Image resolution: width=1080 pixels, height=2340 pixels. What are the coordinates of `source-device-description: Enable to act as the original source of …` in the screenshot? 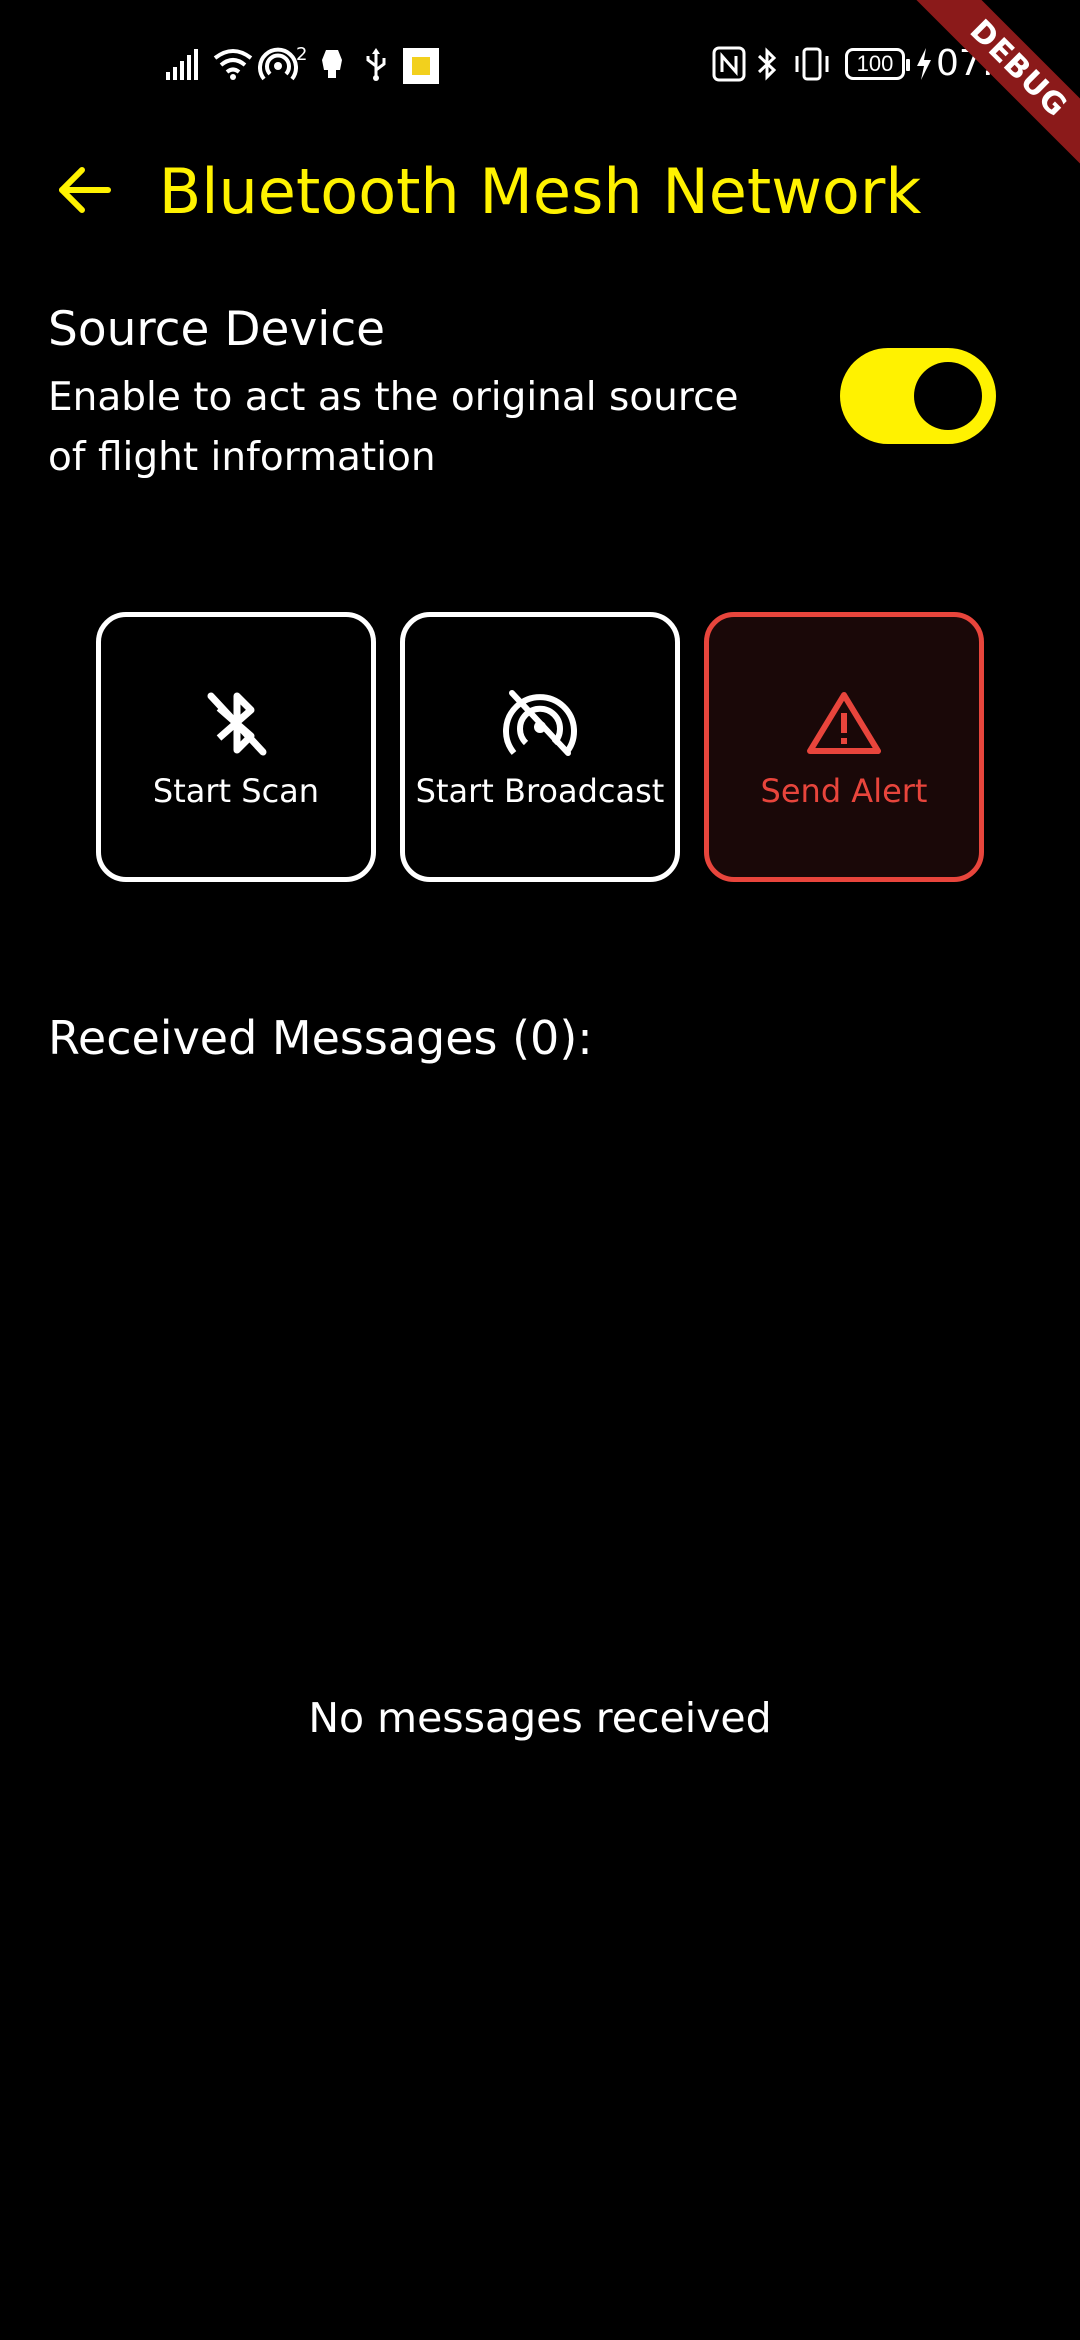 It's located at (393, 427).